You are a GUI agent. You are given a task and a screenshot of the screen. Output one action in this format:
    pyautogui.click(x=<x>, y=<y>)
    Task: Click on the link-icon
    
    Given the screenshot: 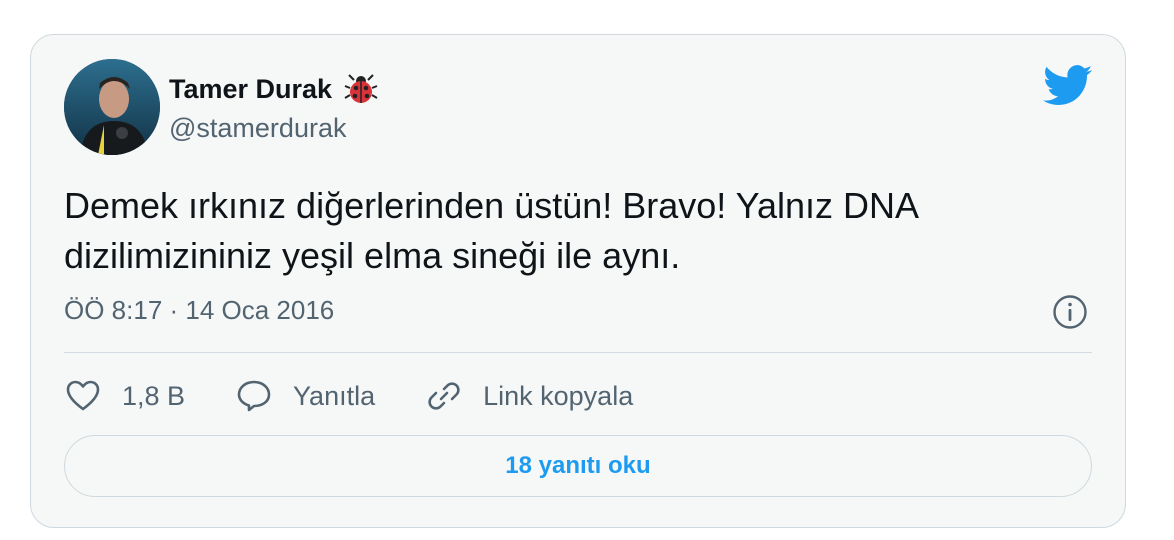 What is the action you would take?
    pyautogui.click(x=444, y=396)
    